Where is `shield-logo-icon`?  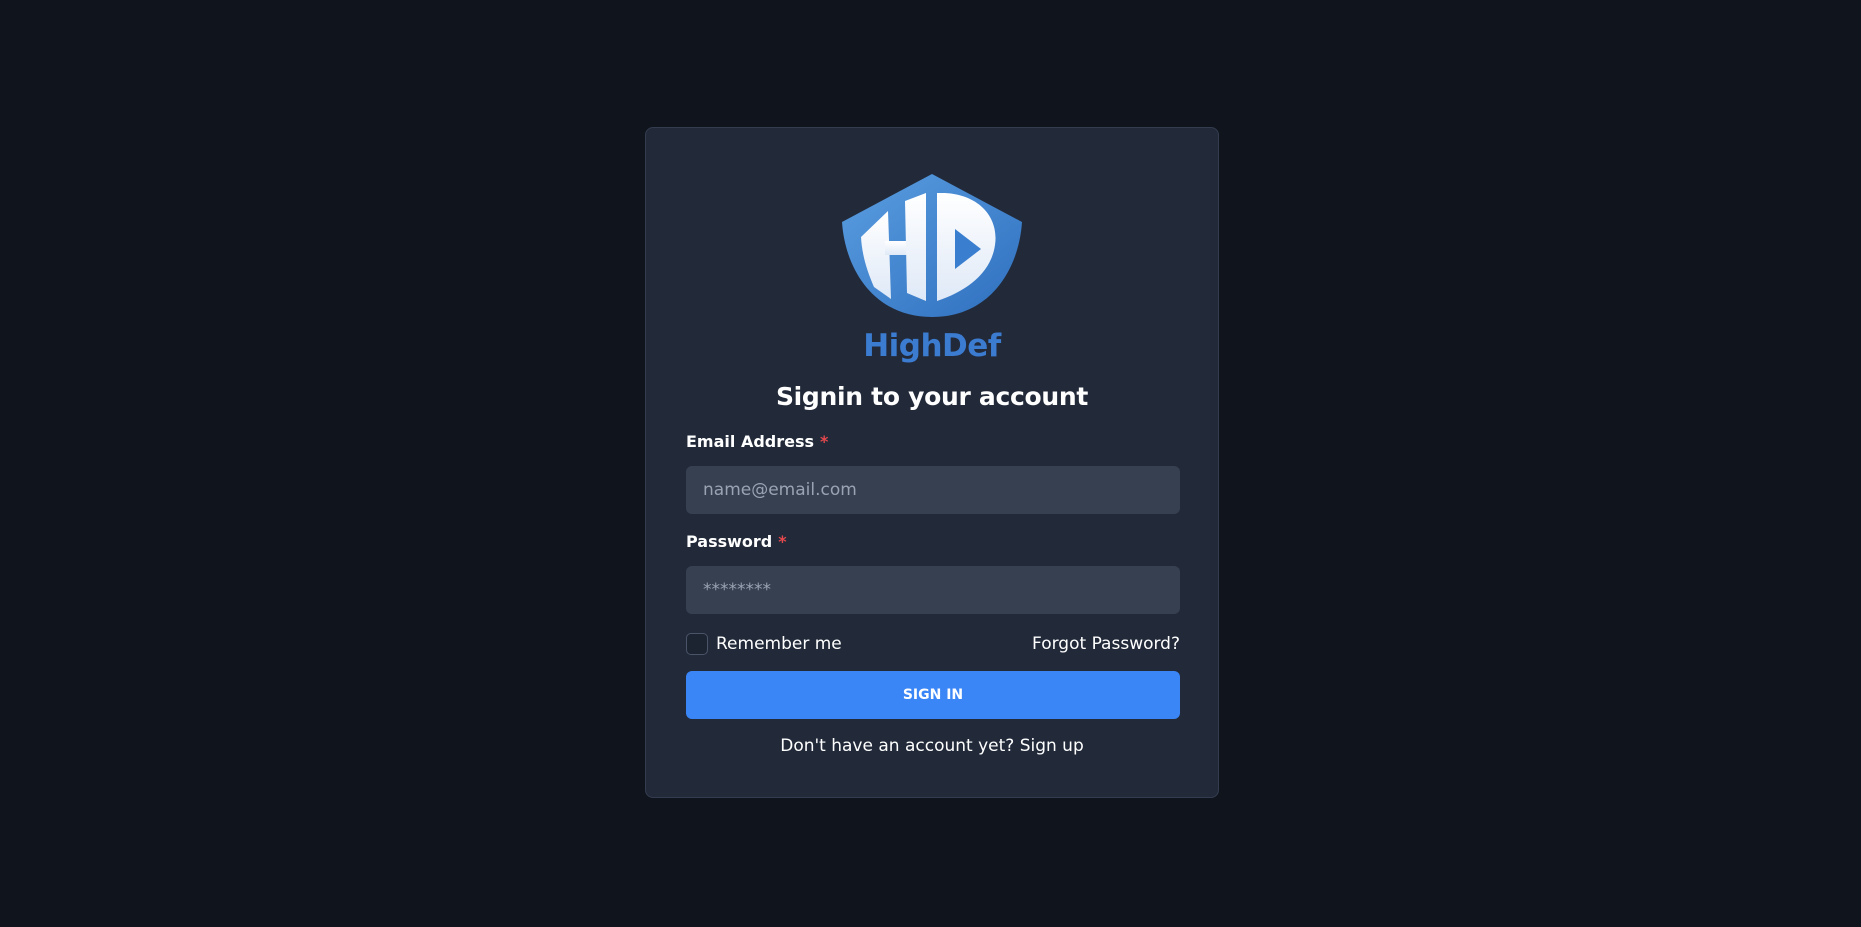
shield-logo-icon is located at coordinates (932, 245).